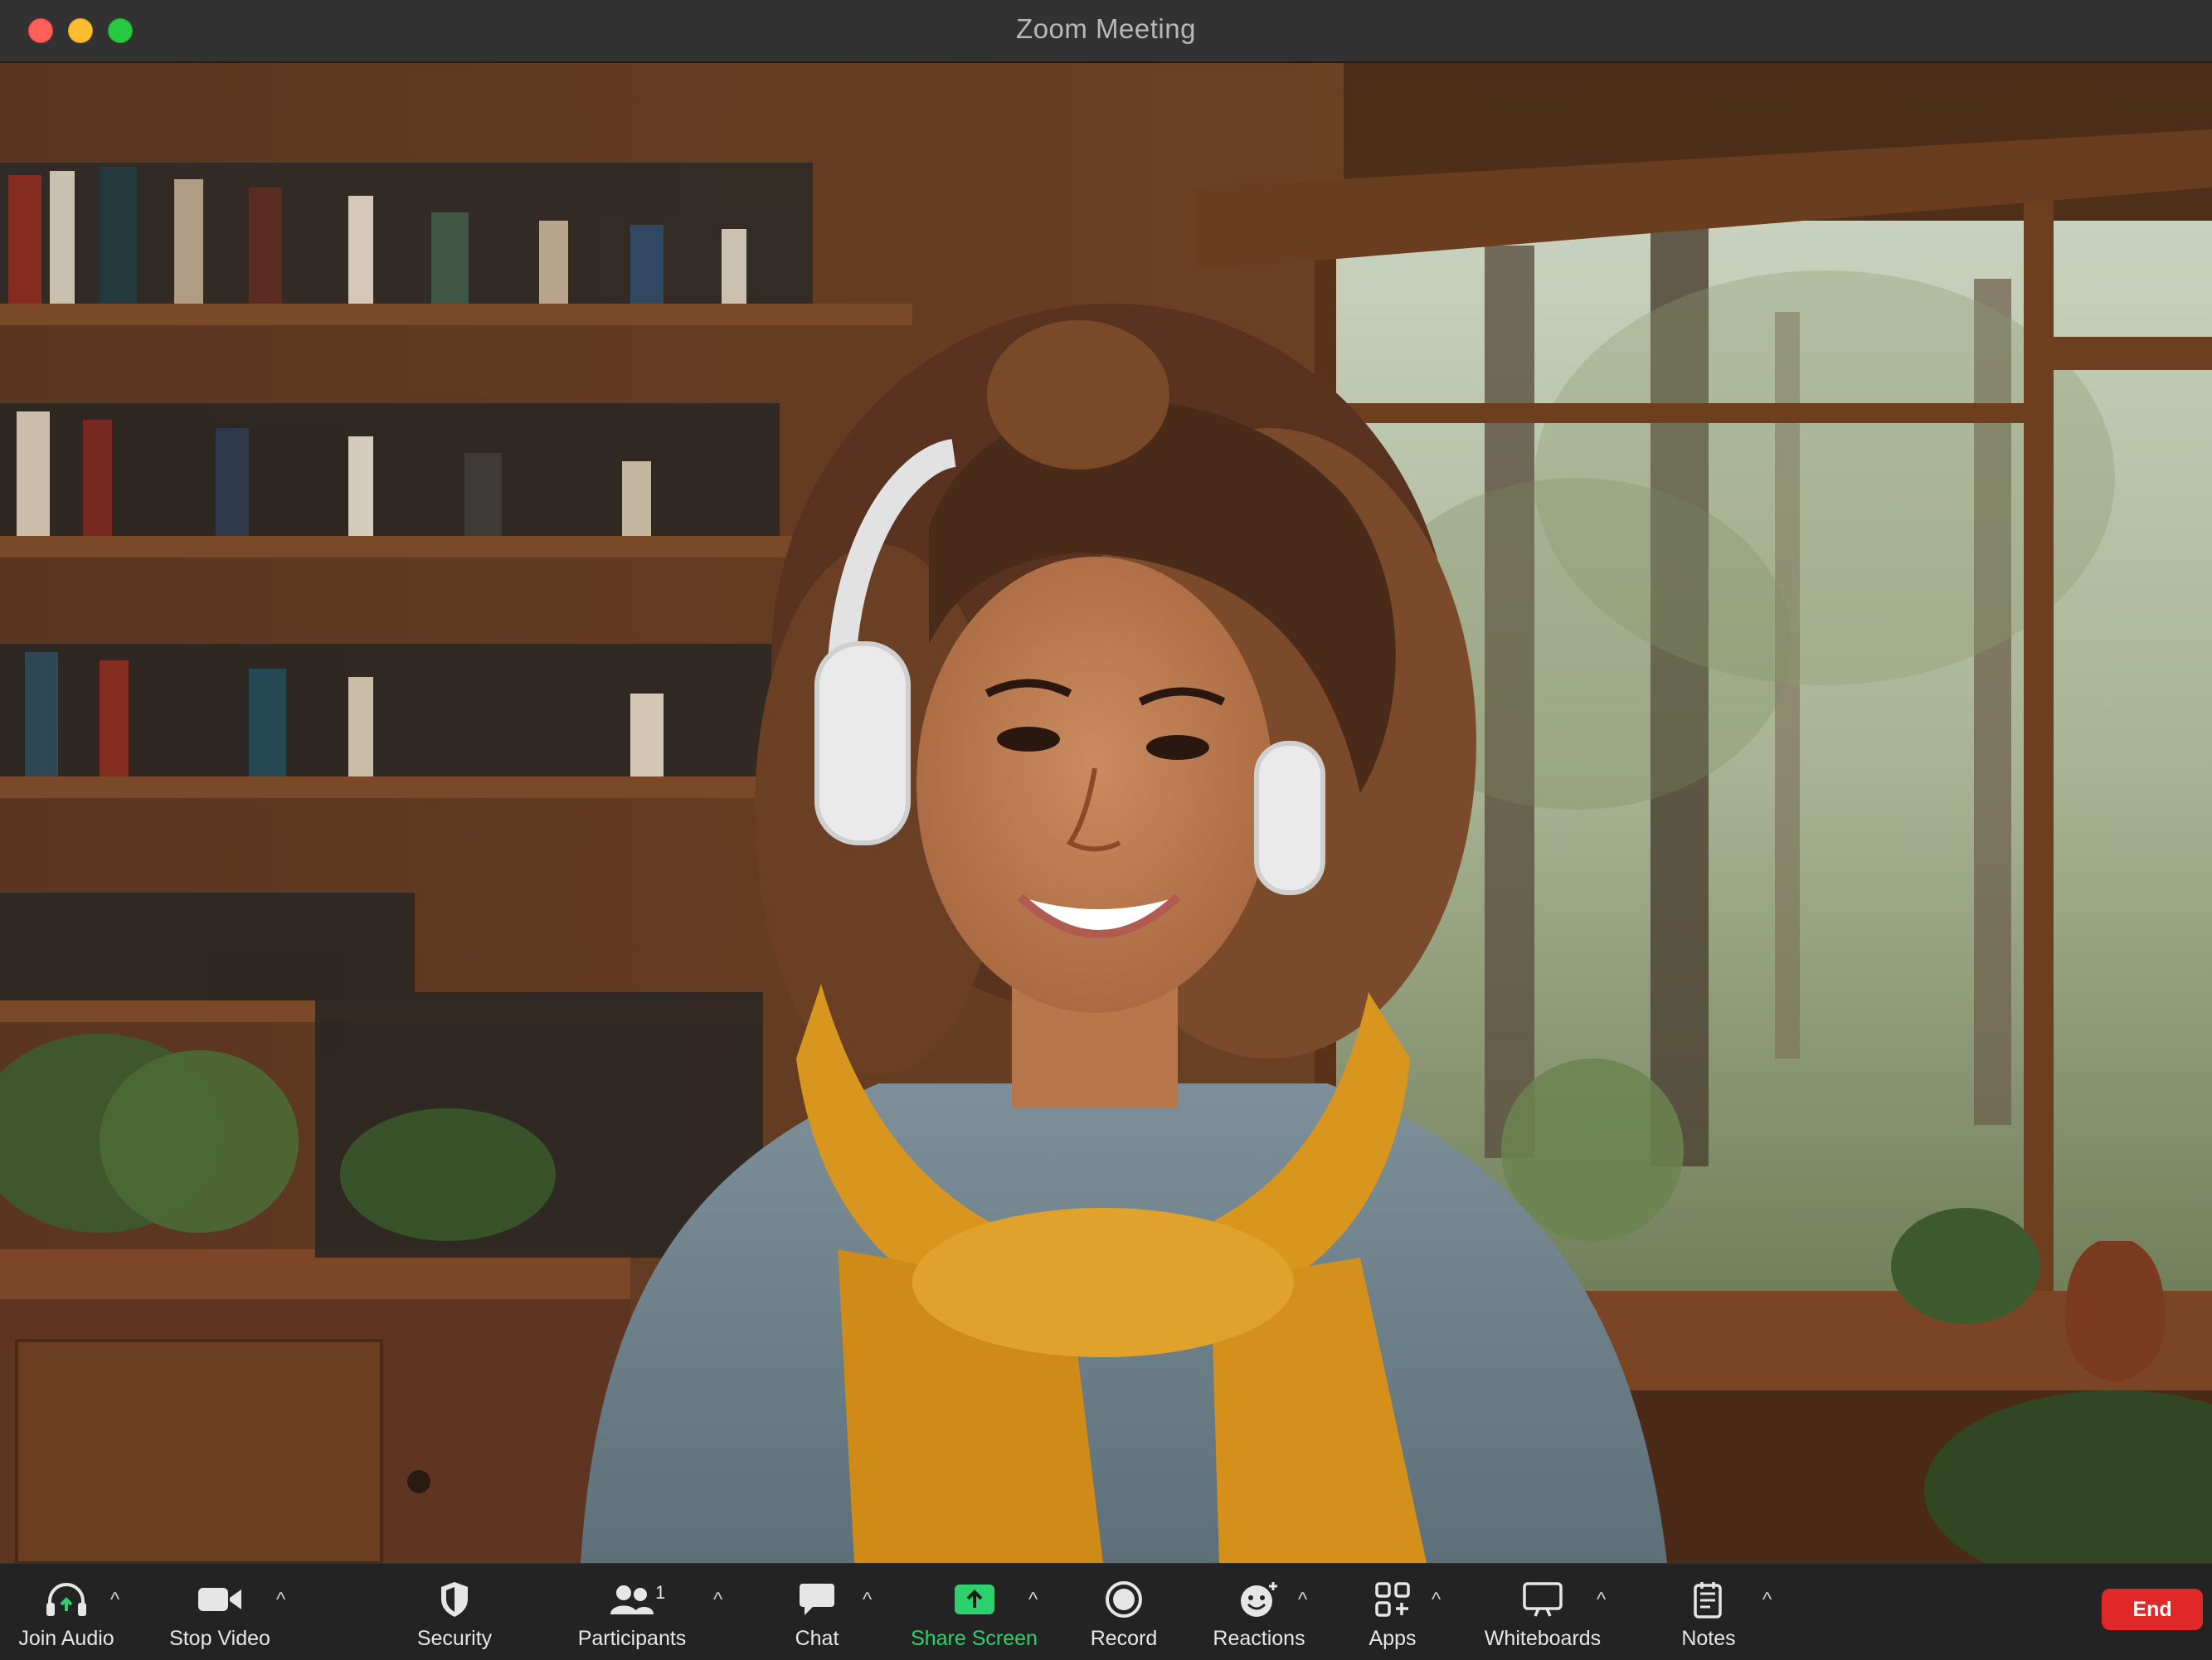 This screenshot has width=2212, height=1660. Describe the element at coordinates (1543, 1638) in the screenshot. I see `whiteboards-label: Whiteboards` at that location.